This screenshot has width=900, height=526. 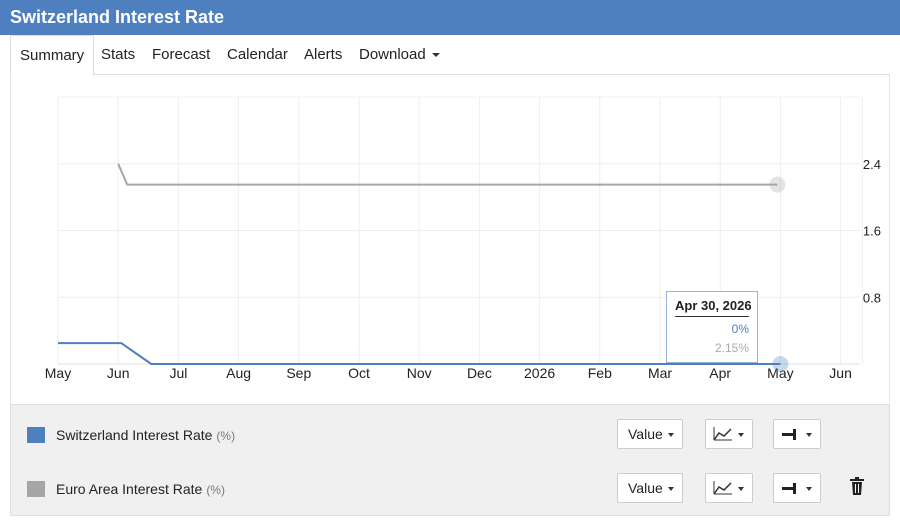 I want to click on tooltip-date: Apr 30, 2026, so click(x=713, y=307).